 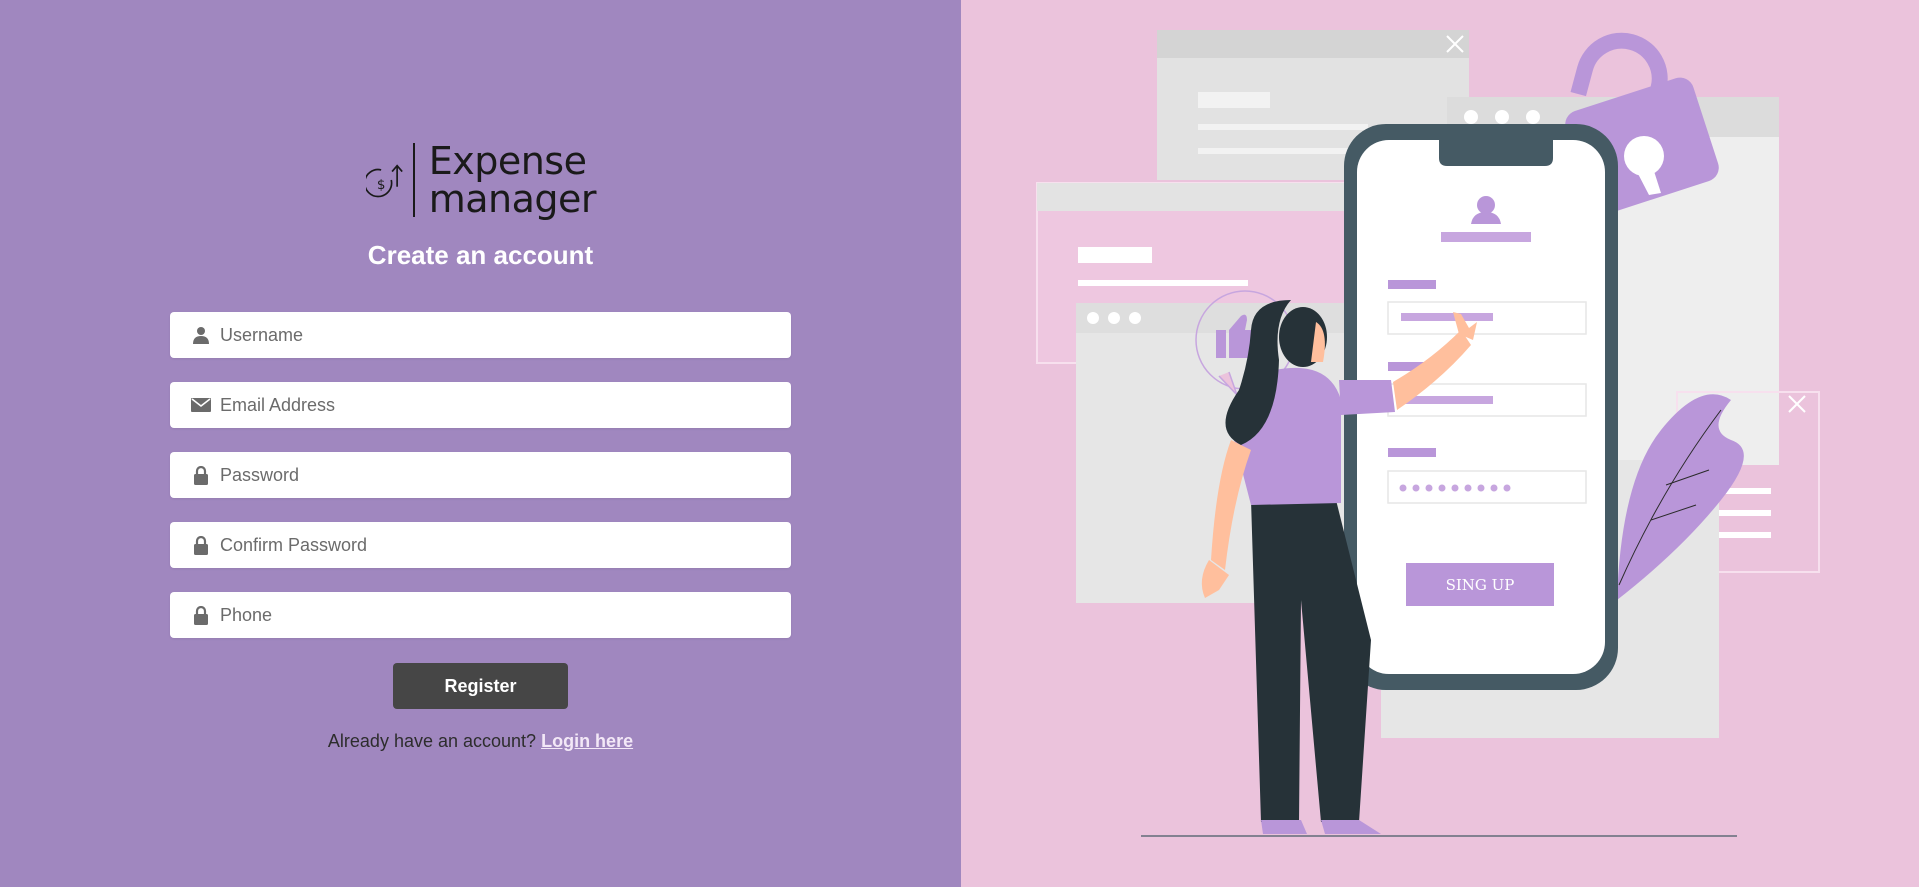 I want to click on phone-field, so click(x=480, y=615).